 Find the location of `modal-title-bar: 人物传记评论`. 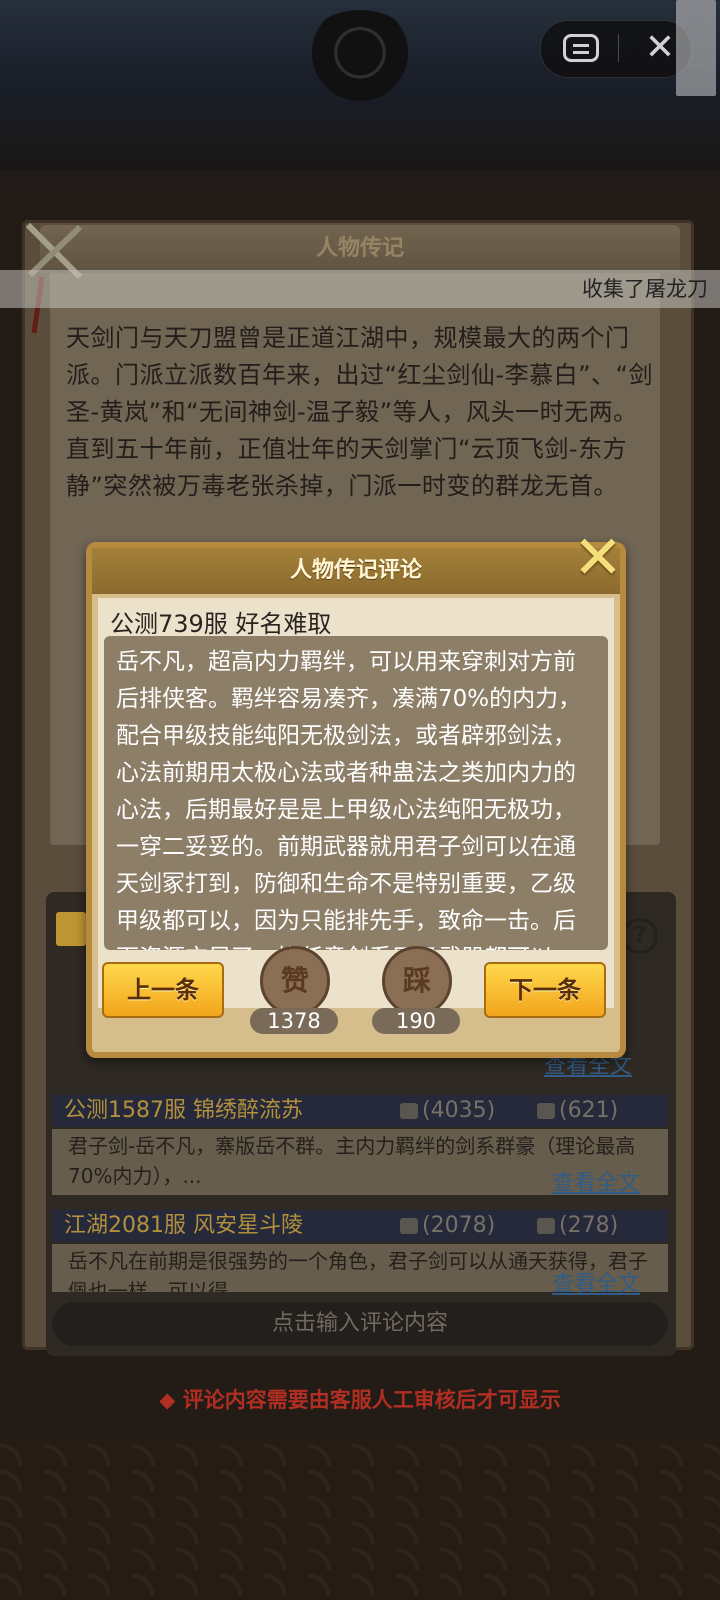

modal-title-bar: 人物传记评论 is located at coordinates (356, 571).